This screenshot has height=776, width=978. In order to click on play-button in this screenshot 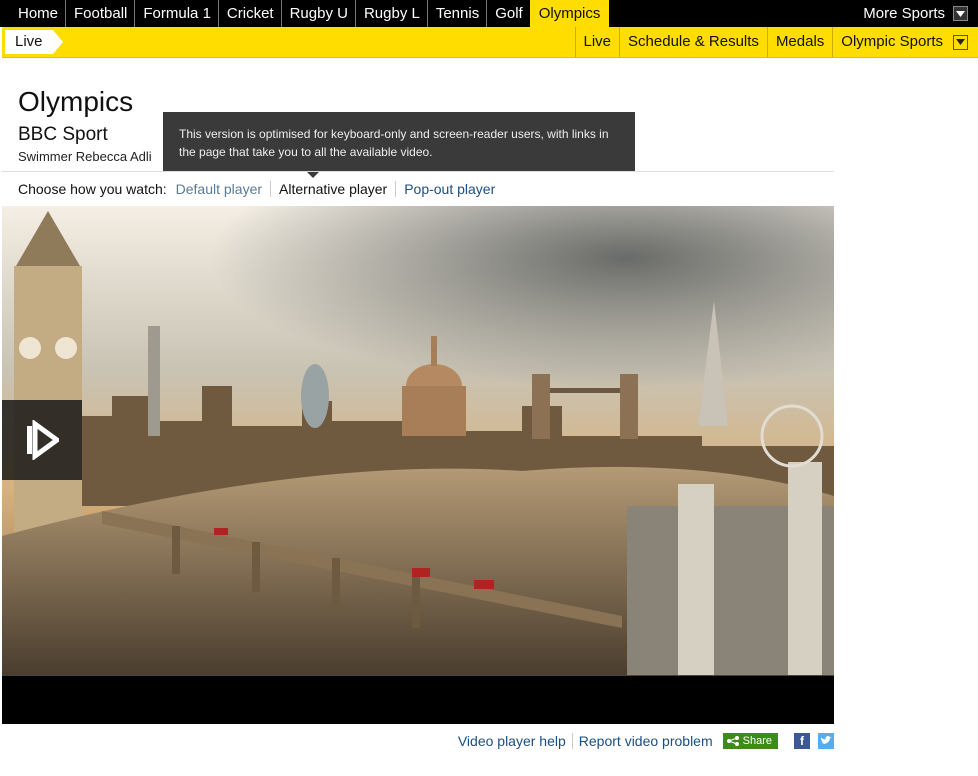, I will do `click(42, 440)`.